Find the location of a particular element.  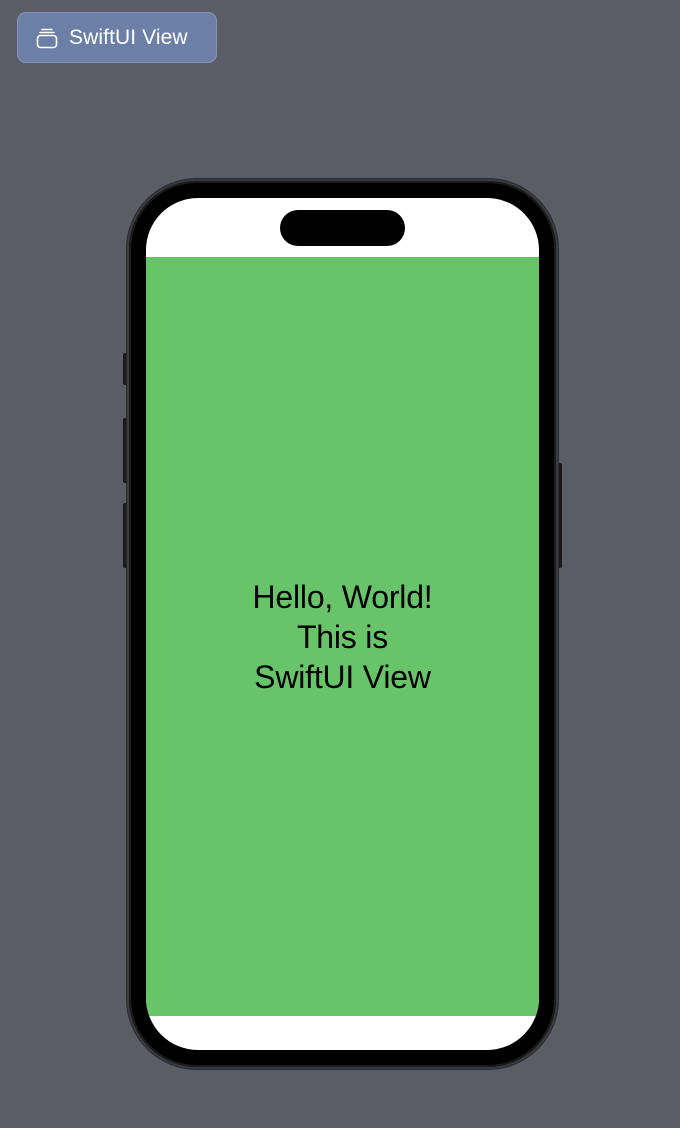

power-button is located at coordinates (559, 515).